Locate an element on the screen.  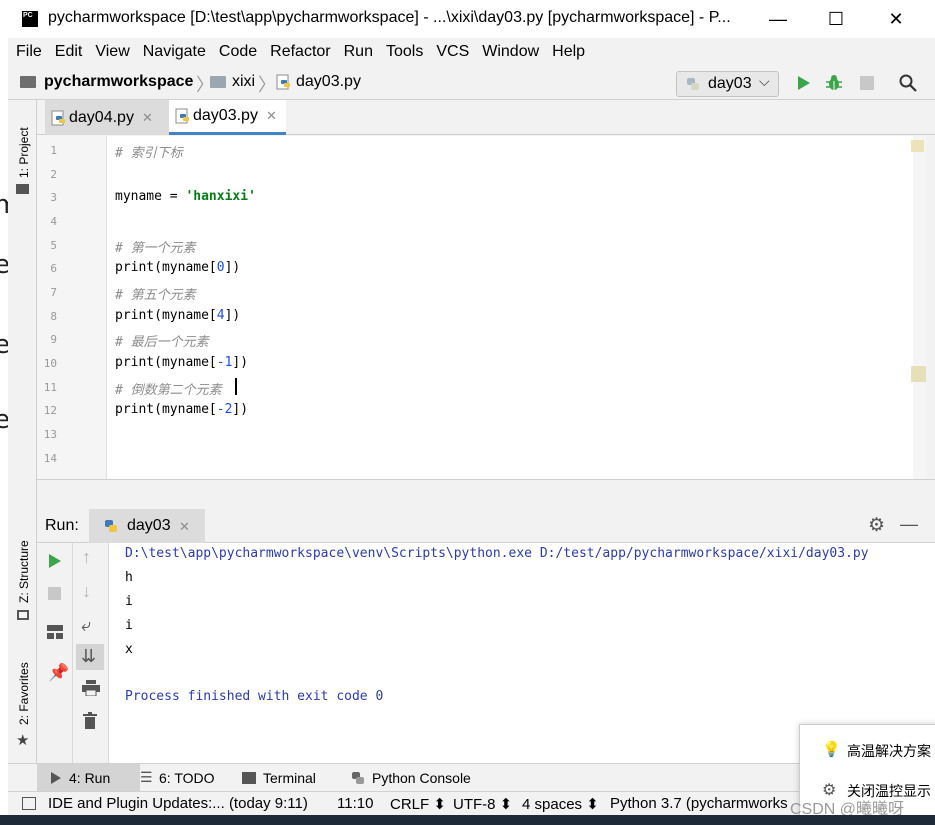
arrow-down-icon: ↓ is located at coordinates (86, 591).